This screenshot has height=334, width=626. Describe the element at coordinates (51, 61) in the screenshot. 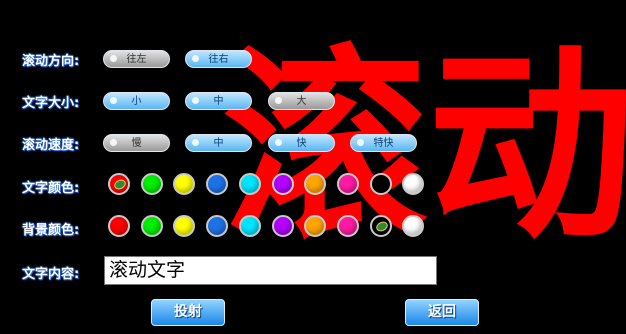

I see `scroll-direction-label: 滚动方向:` at that location.